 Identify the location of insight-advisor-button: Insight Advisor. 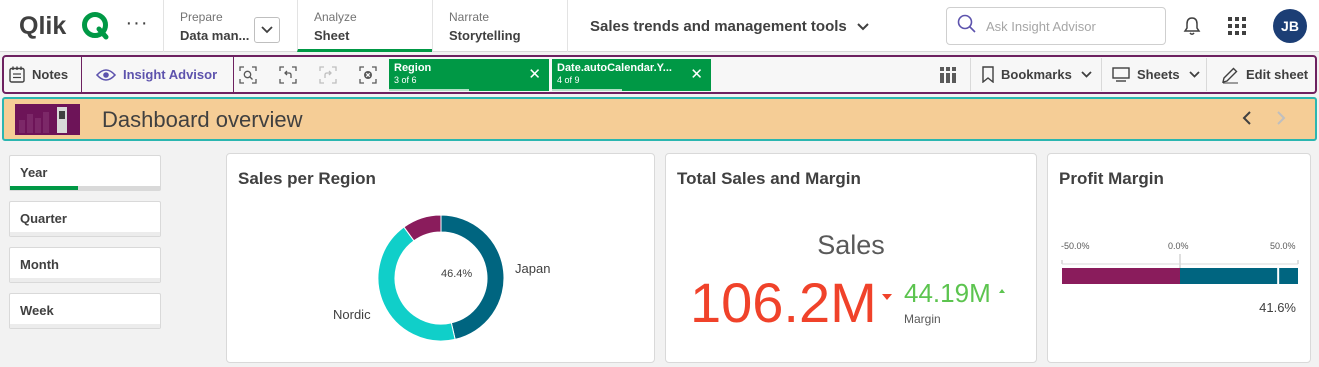
(158, 74).